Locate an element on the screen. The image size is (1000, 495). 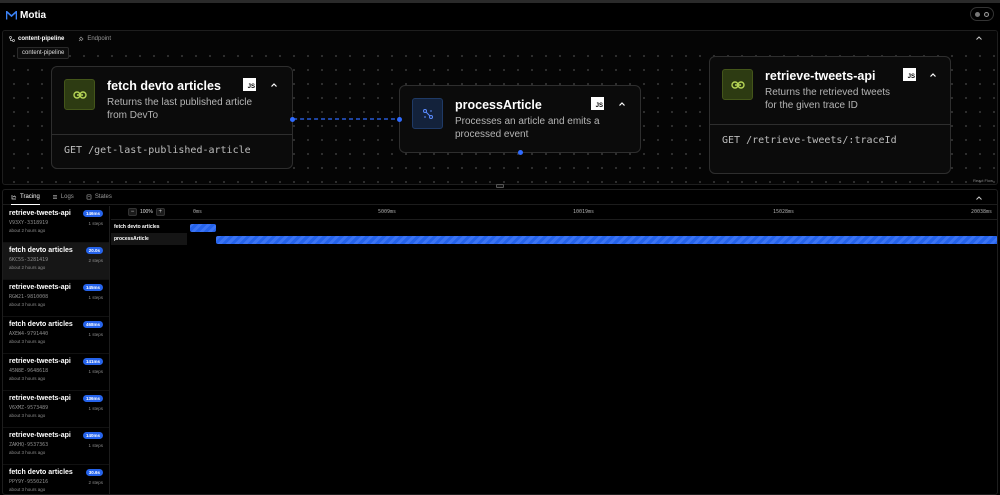
timeline-tick: 0ms is located at coordinates (198, 212).